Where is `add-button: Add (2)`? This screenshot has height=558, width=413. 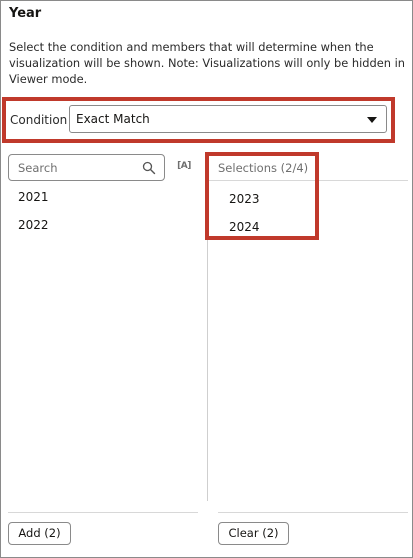
add-button: Add (2) is located at coordinates (39, 533).